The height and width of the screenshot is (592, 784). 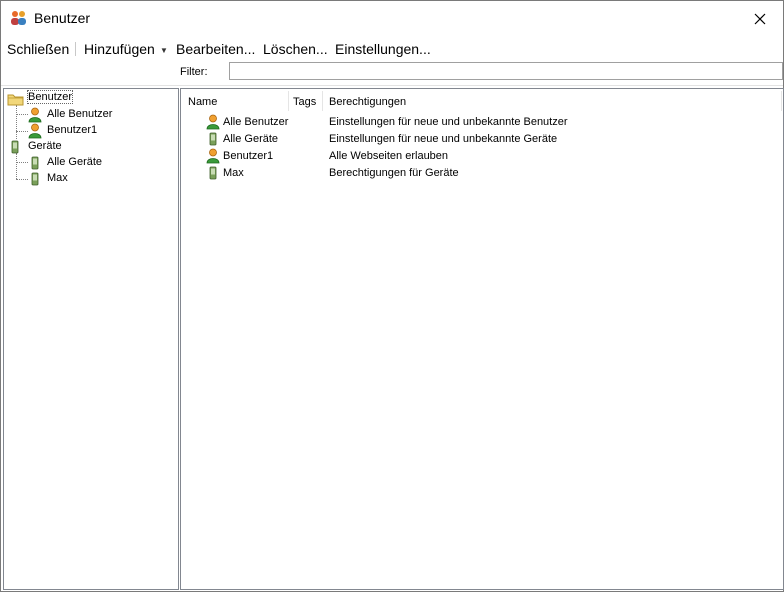 What do you see at coordinates (367, 100) in the screenshot?
I see `column-header-permissions: Berechtigungen` at bounding box center [367, 100].